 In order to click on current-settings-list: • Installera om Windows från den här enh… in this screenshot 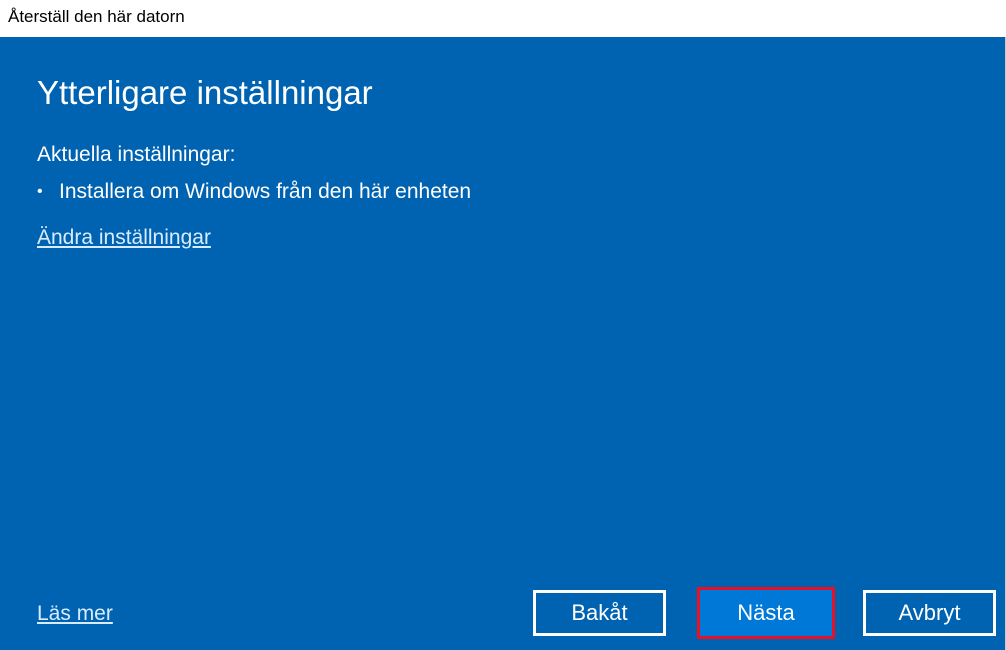, I will do `click(254, 192)`.